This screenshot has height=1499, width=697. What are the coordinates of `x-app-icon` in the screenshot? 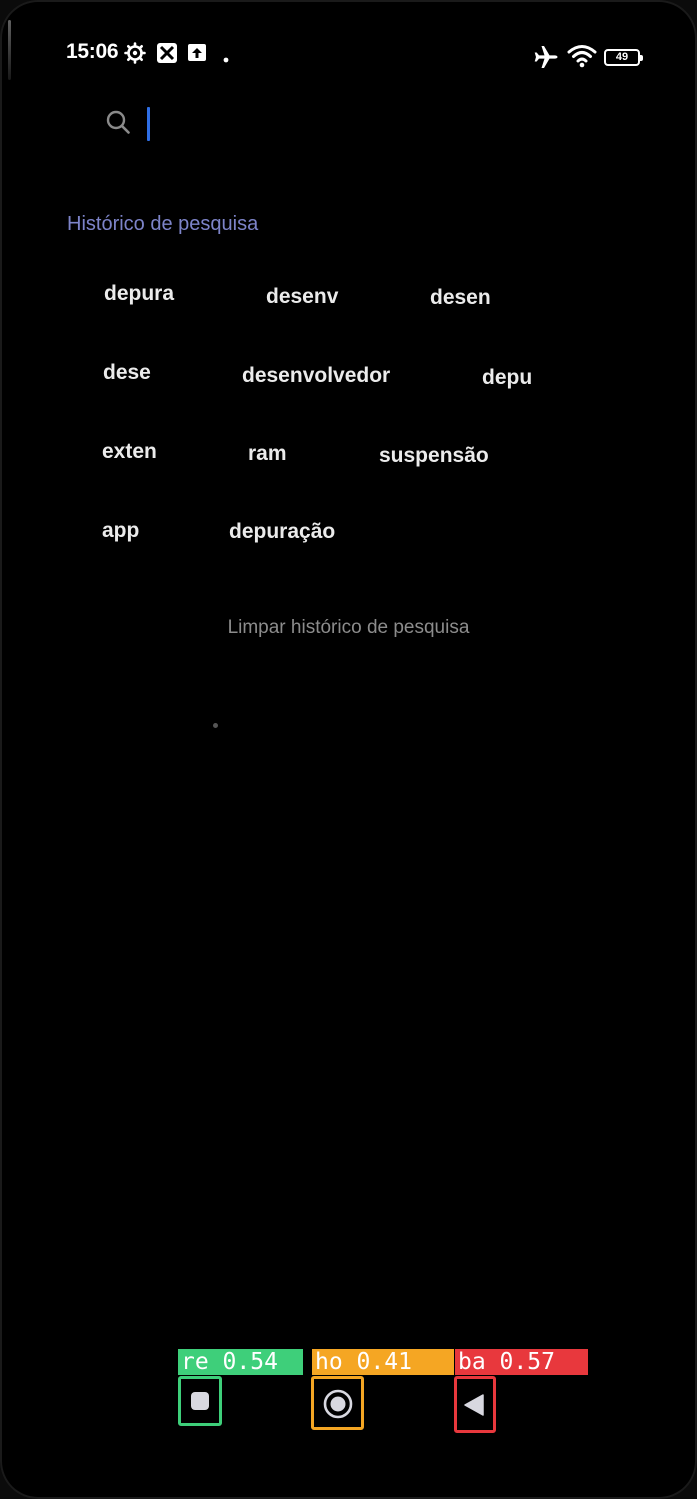 It's located at (167, 52).